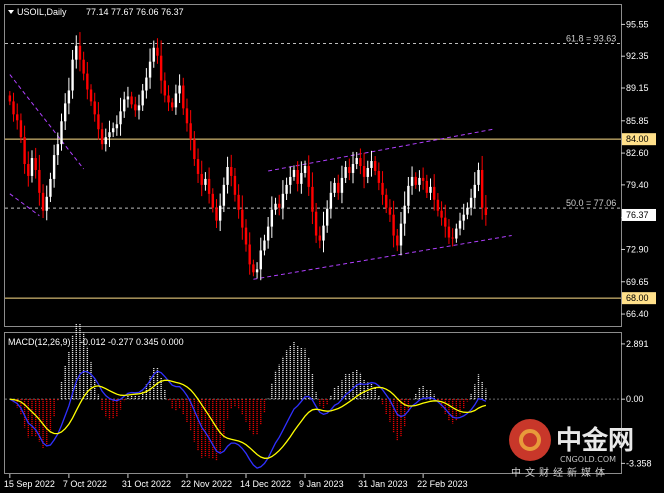 This screenshot has height=493, width=664. I want to click on date-axis-label: 14 Dec 2022, so click(265, 484).